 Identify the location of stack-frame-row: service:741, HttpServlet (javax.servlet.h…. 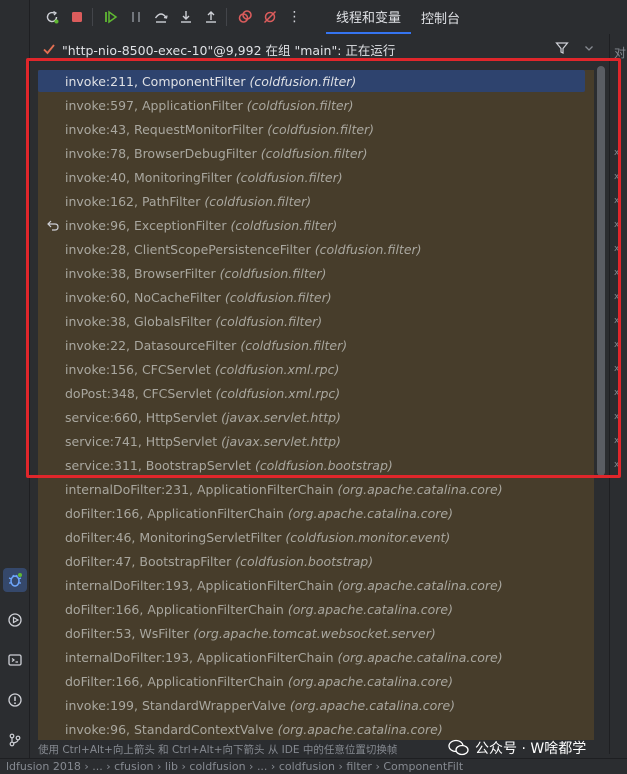
(311, 441).